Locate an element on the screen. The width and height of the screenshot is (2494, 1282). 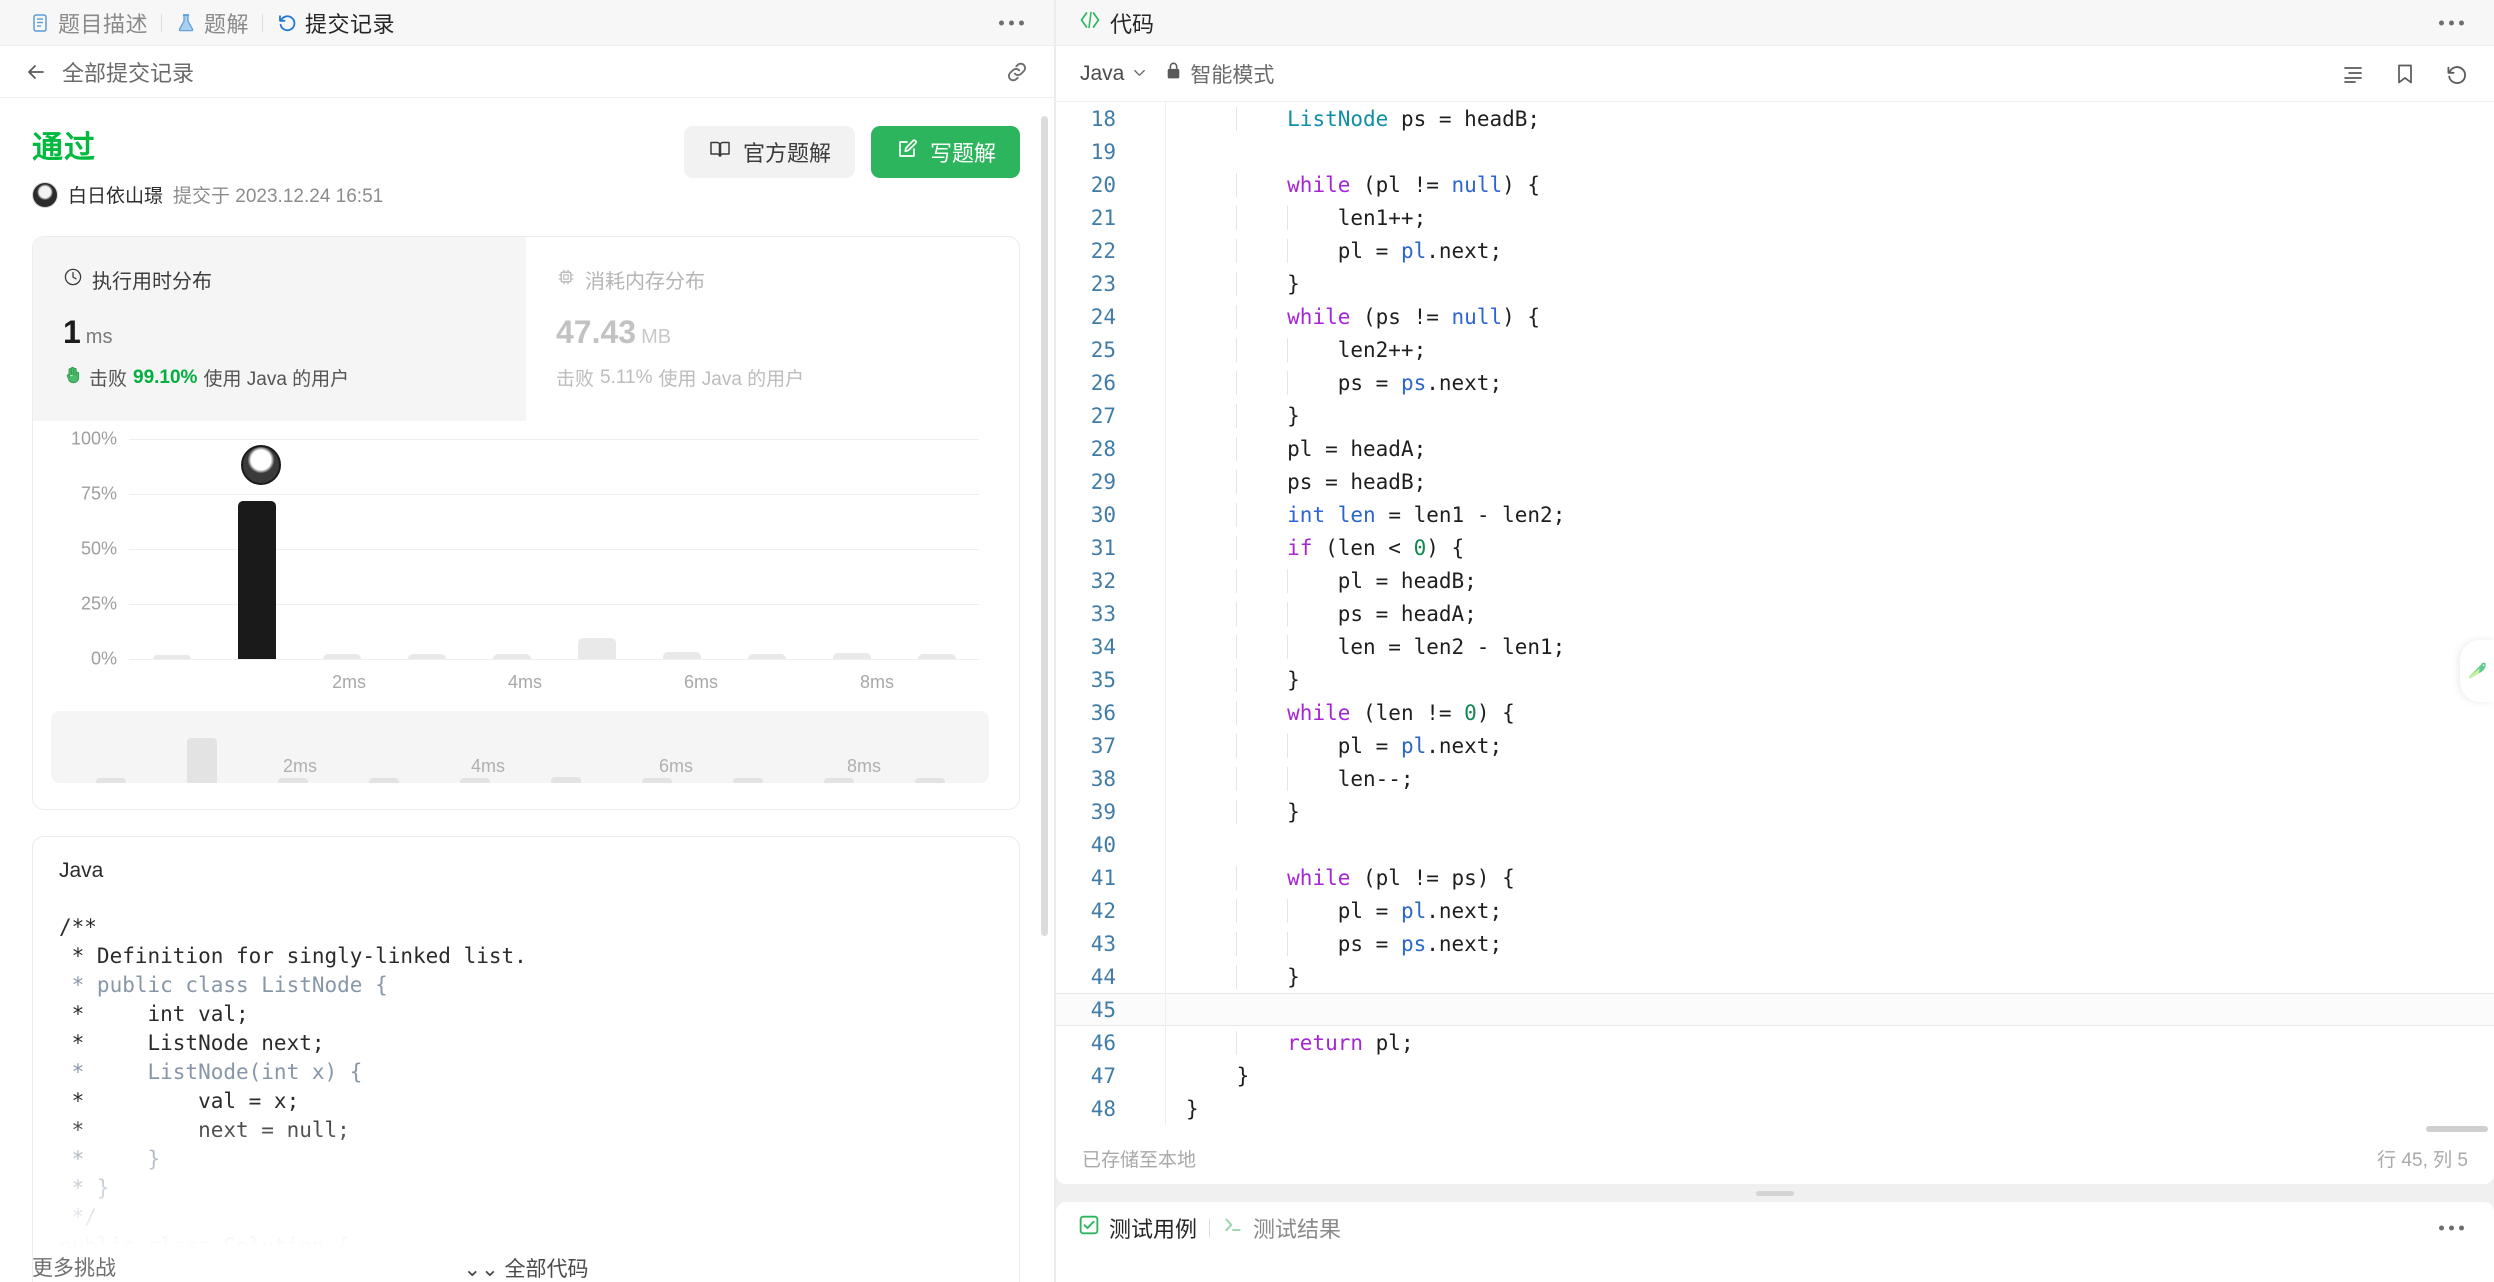
editor-line-row: 46 return pl; is located at coordinates (1775, 1042).